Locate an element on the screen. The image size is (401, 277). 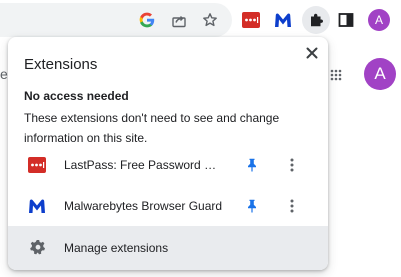
page-account-avatar: A is located at coordinates (380, 74).